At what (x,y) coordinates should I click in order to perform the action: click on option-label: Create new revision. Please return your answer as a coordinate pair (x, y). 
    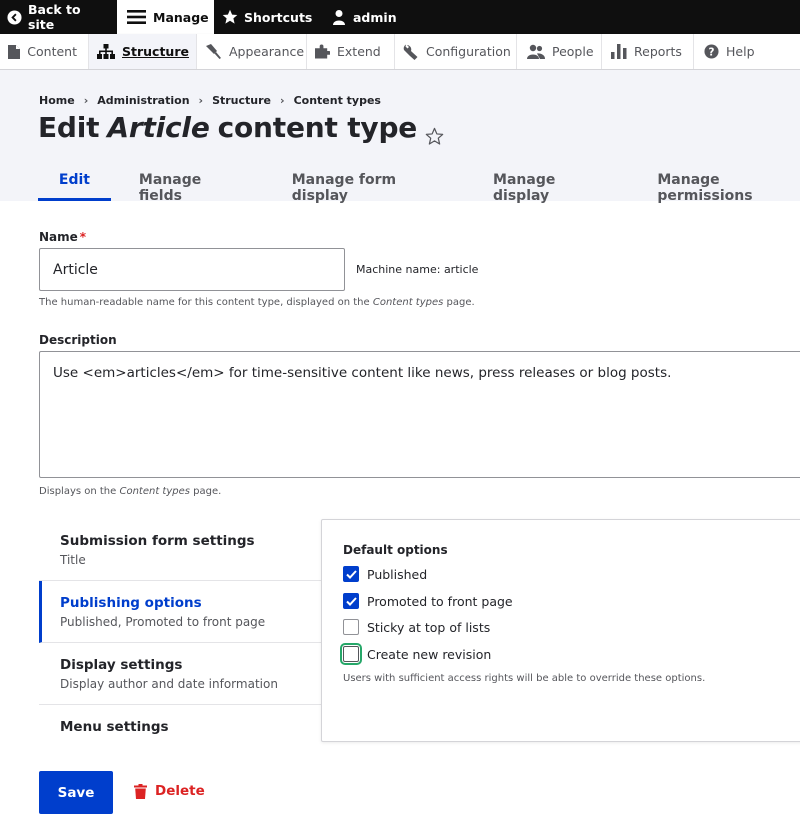
    Looking at the image, I should click on (429, 654).